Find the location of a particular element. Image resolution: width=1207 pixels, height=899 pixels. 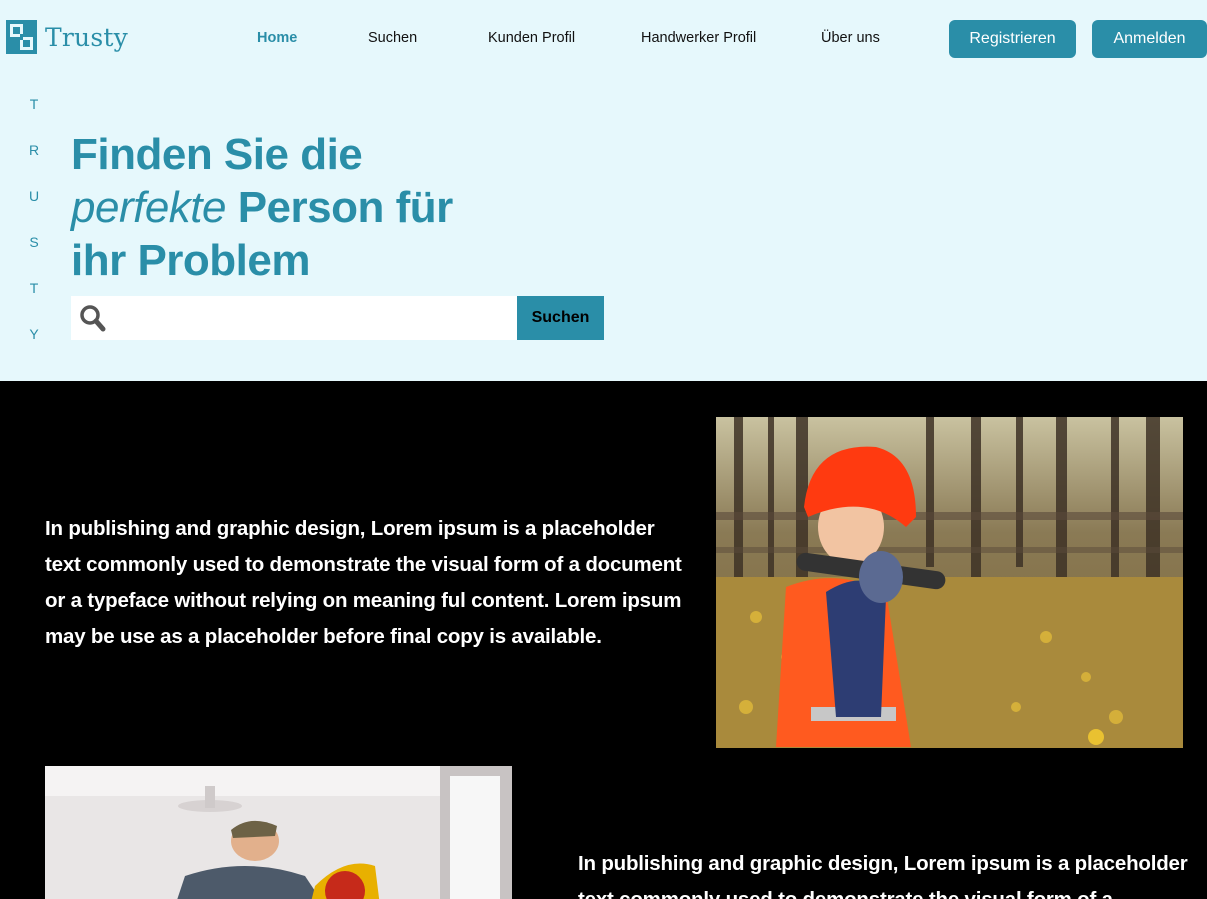

section-2-photo is located at coordinates (278, 832).